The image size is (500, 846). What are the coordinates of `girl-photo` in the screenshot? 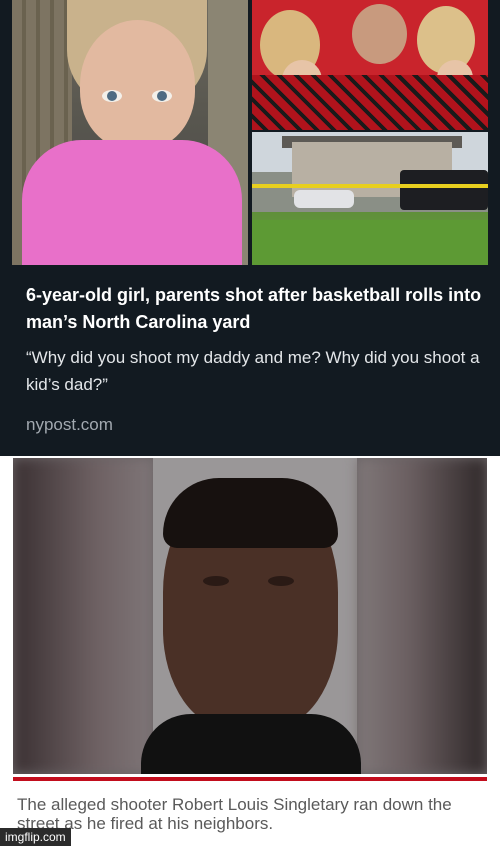 It's located at (130, 132).